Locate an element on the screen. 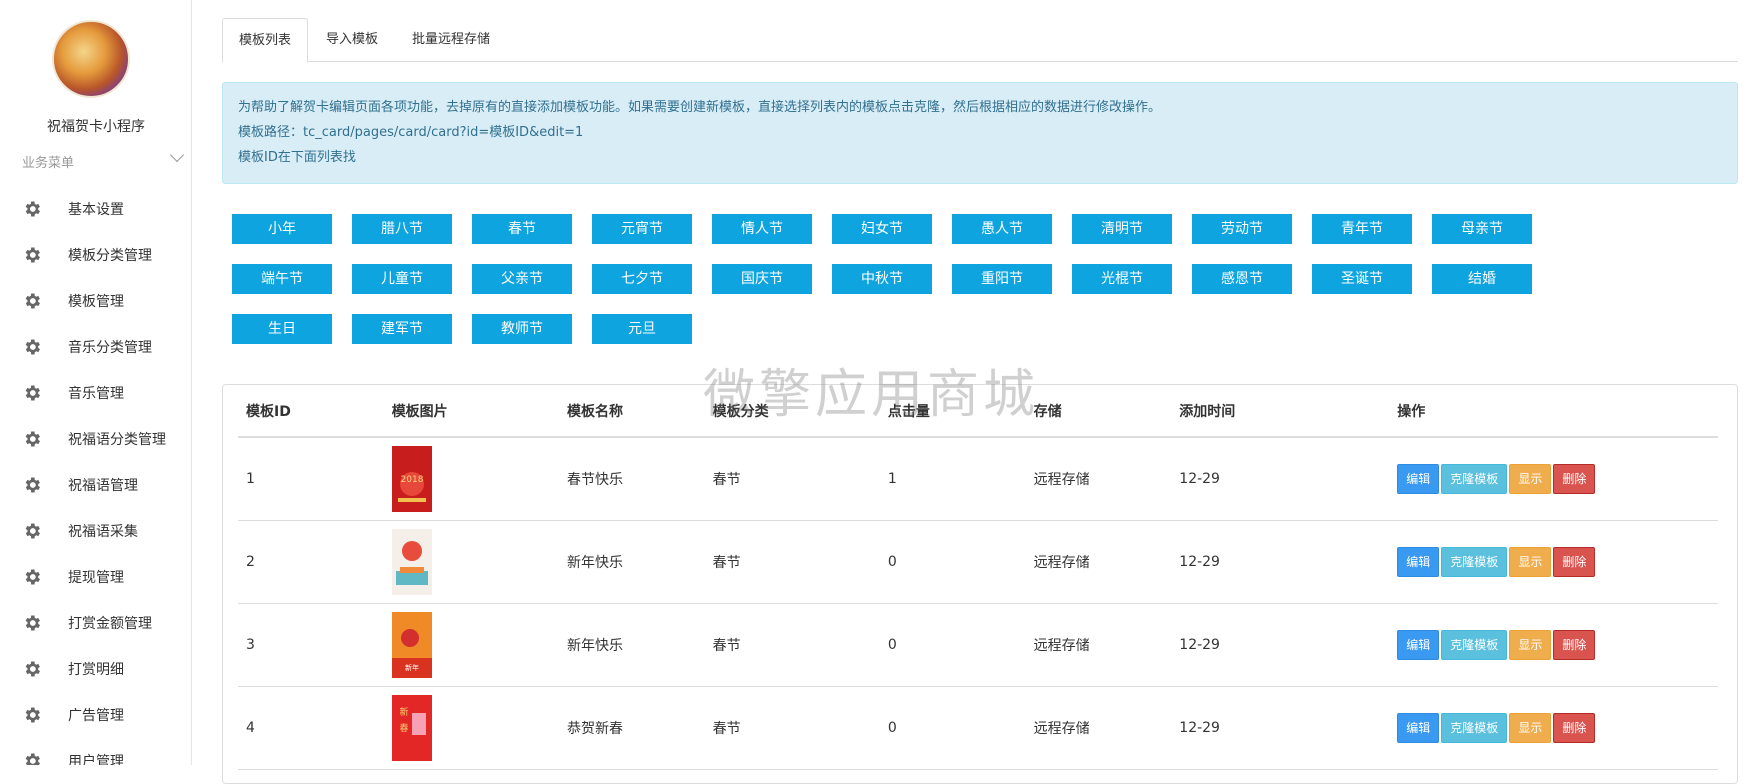 The height and width of the screenshot is (784, 1749). category-button: 教师节 is located at coordinates (522, 329).